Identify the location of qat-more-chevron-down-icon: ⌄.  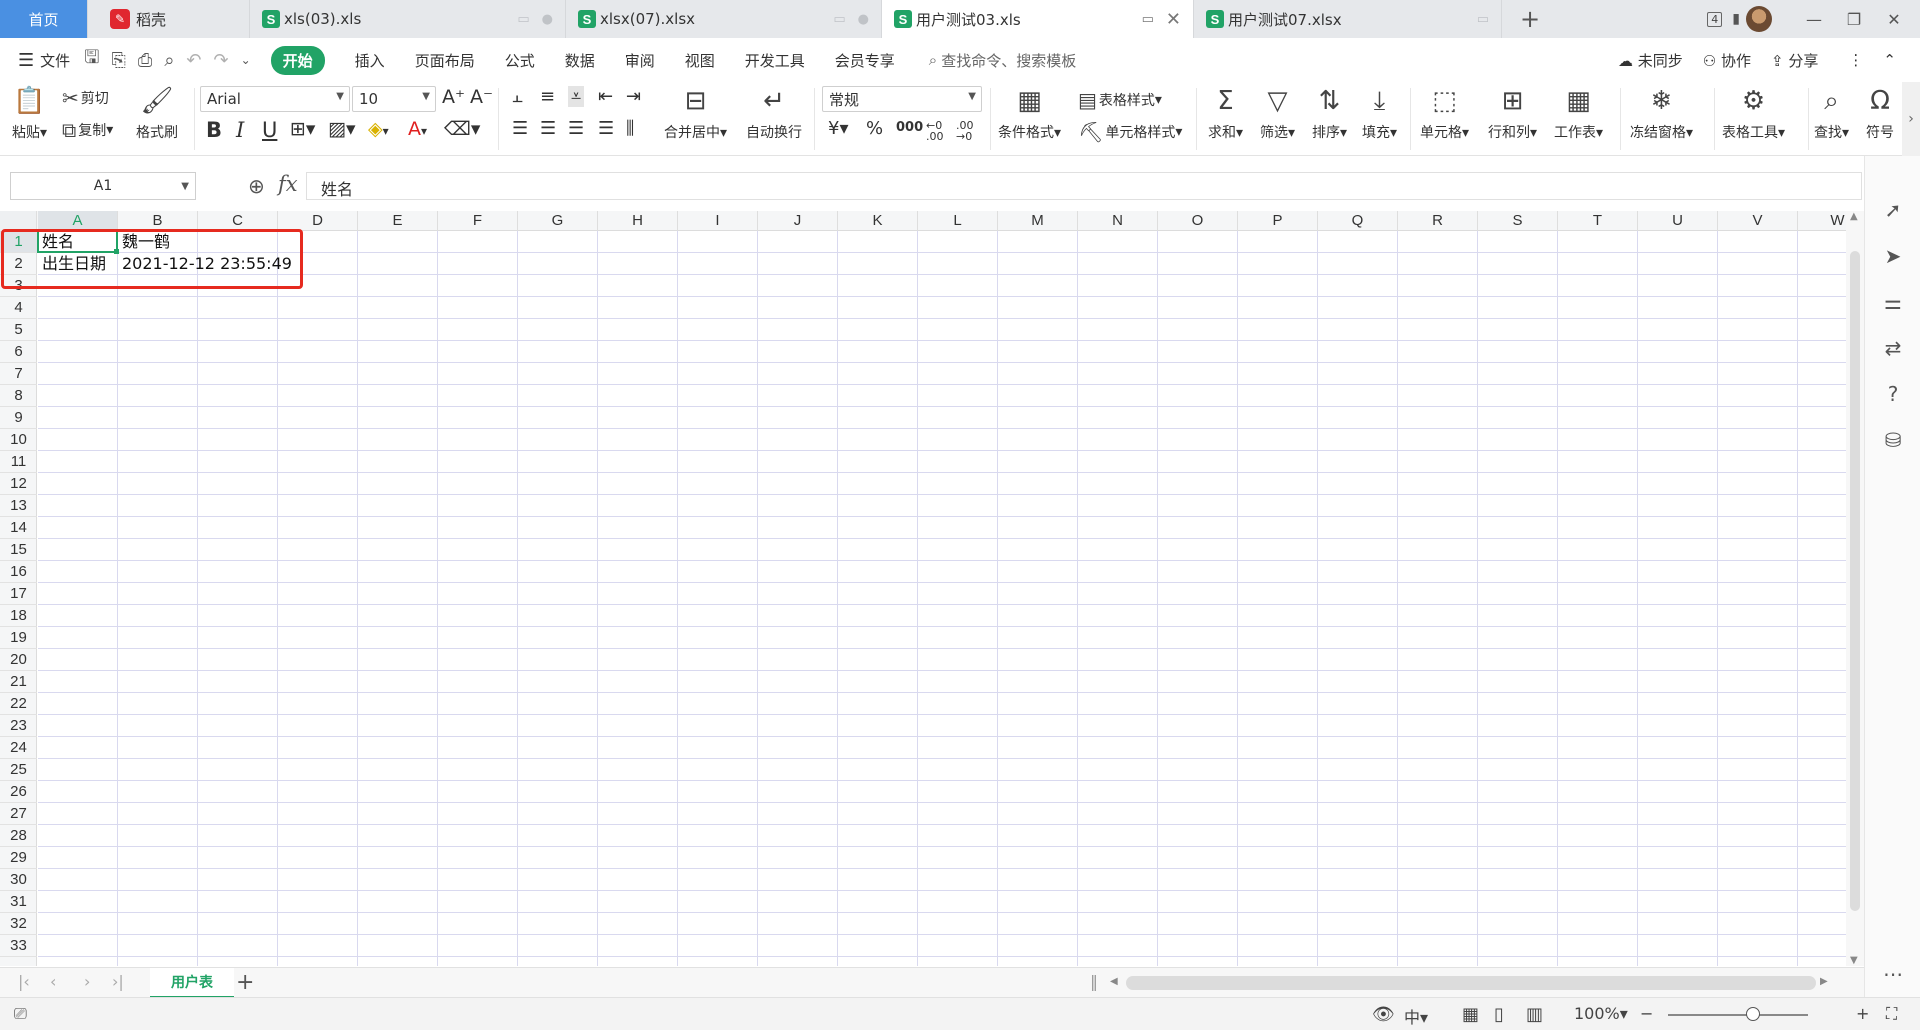
(246, 60).